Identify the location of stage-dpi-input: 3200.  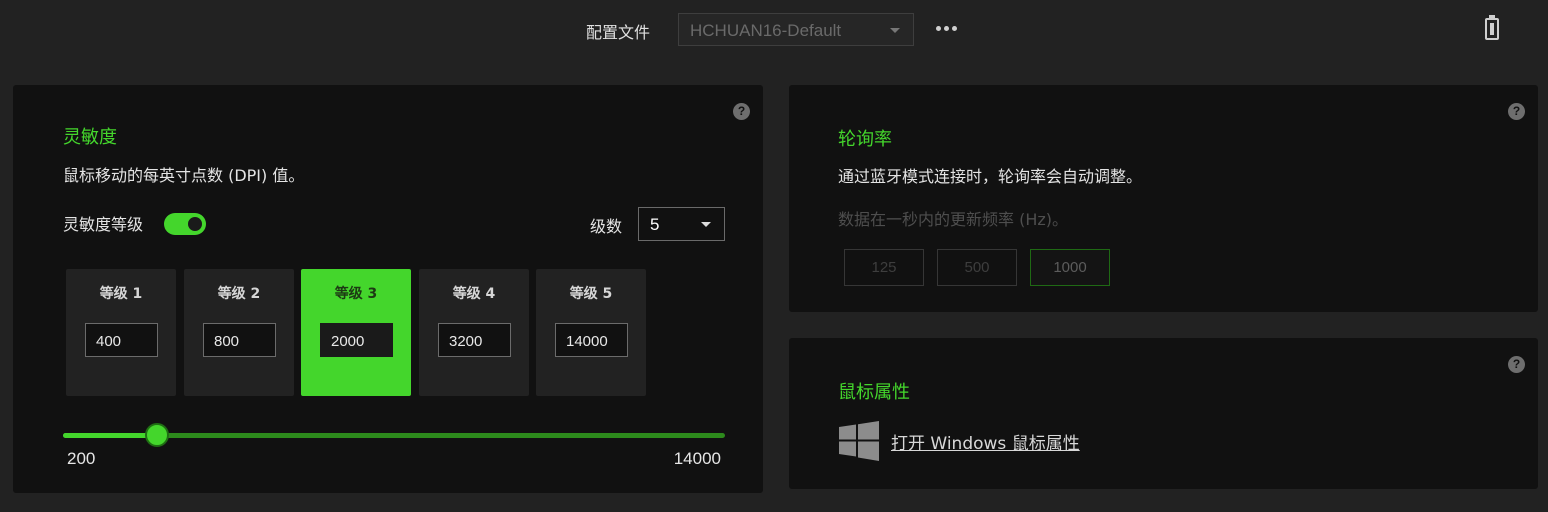
(474, 340).